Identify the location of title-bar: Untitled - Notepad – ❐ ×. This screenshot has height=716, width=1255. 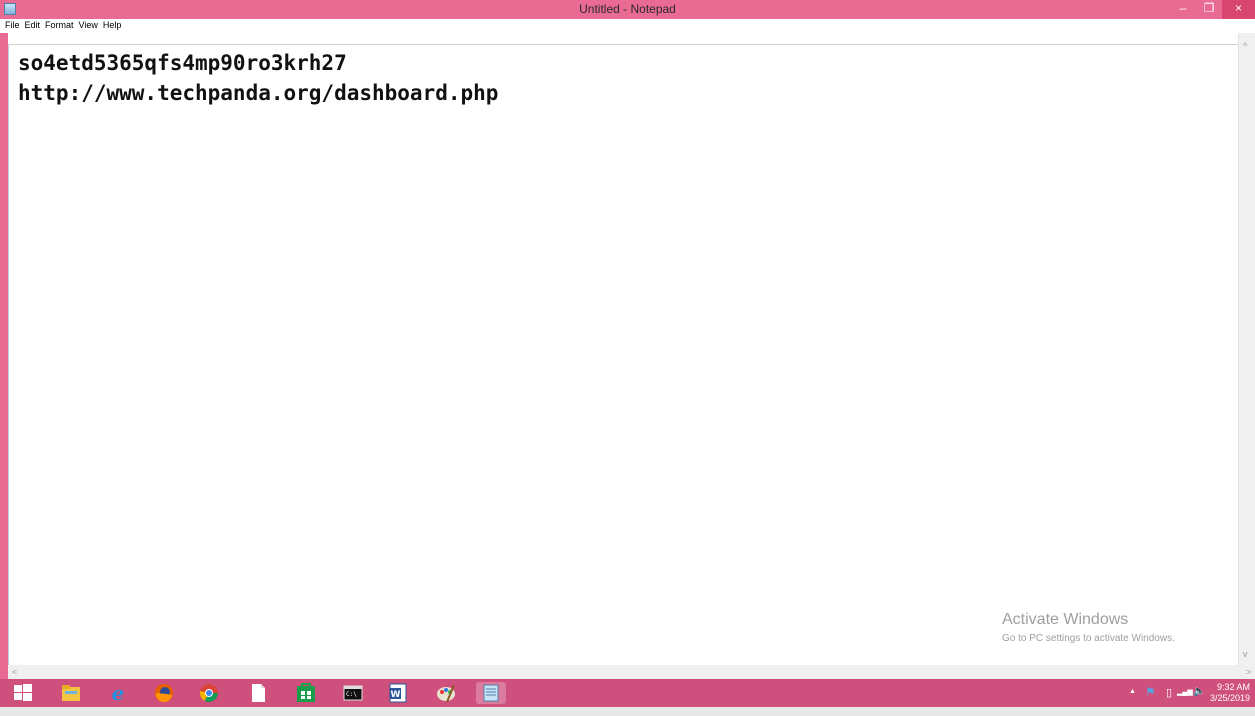
(627, 9).